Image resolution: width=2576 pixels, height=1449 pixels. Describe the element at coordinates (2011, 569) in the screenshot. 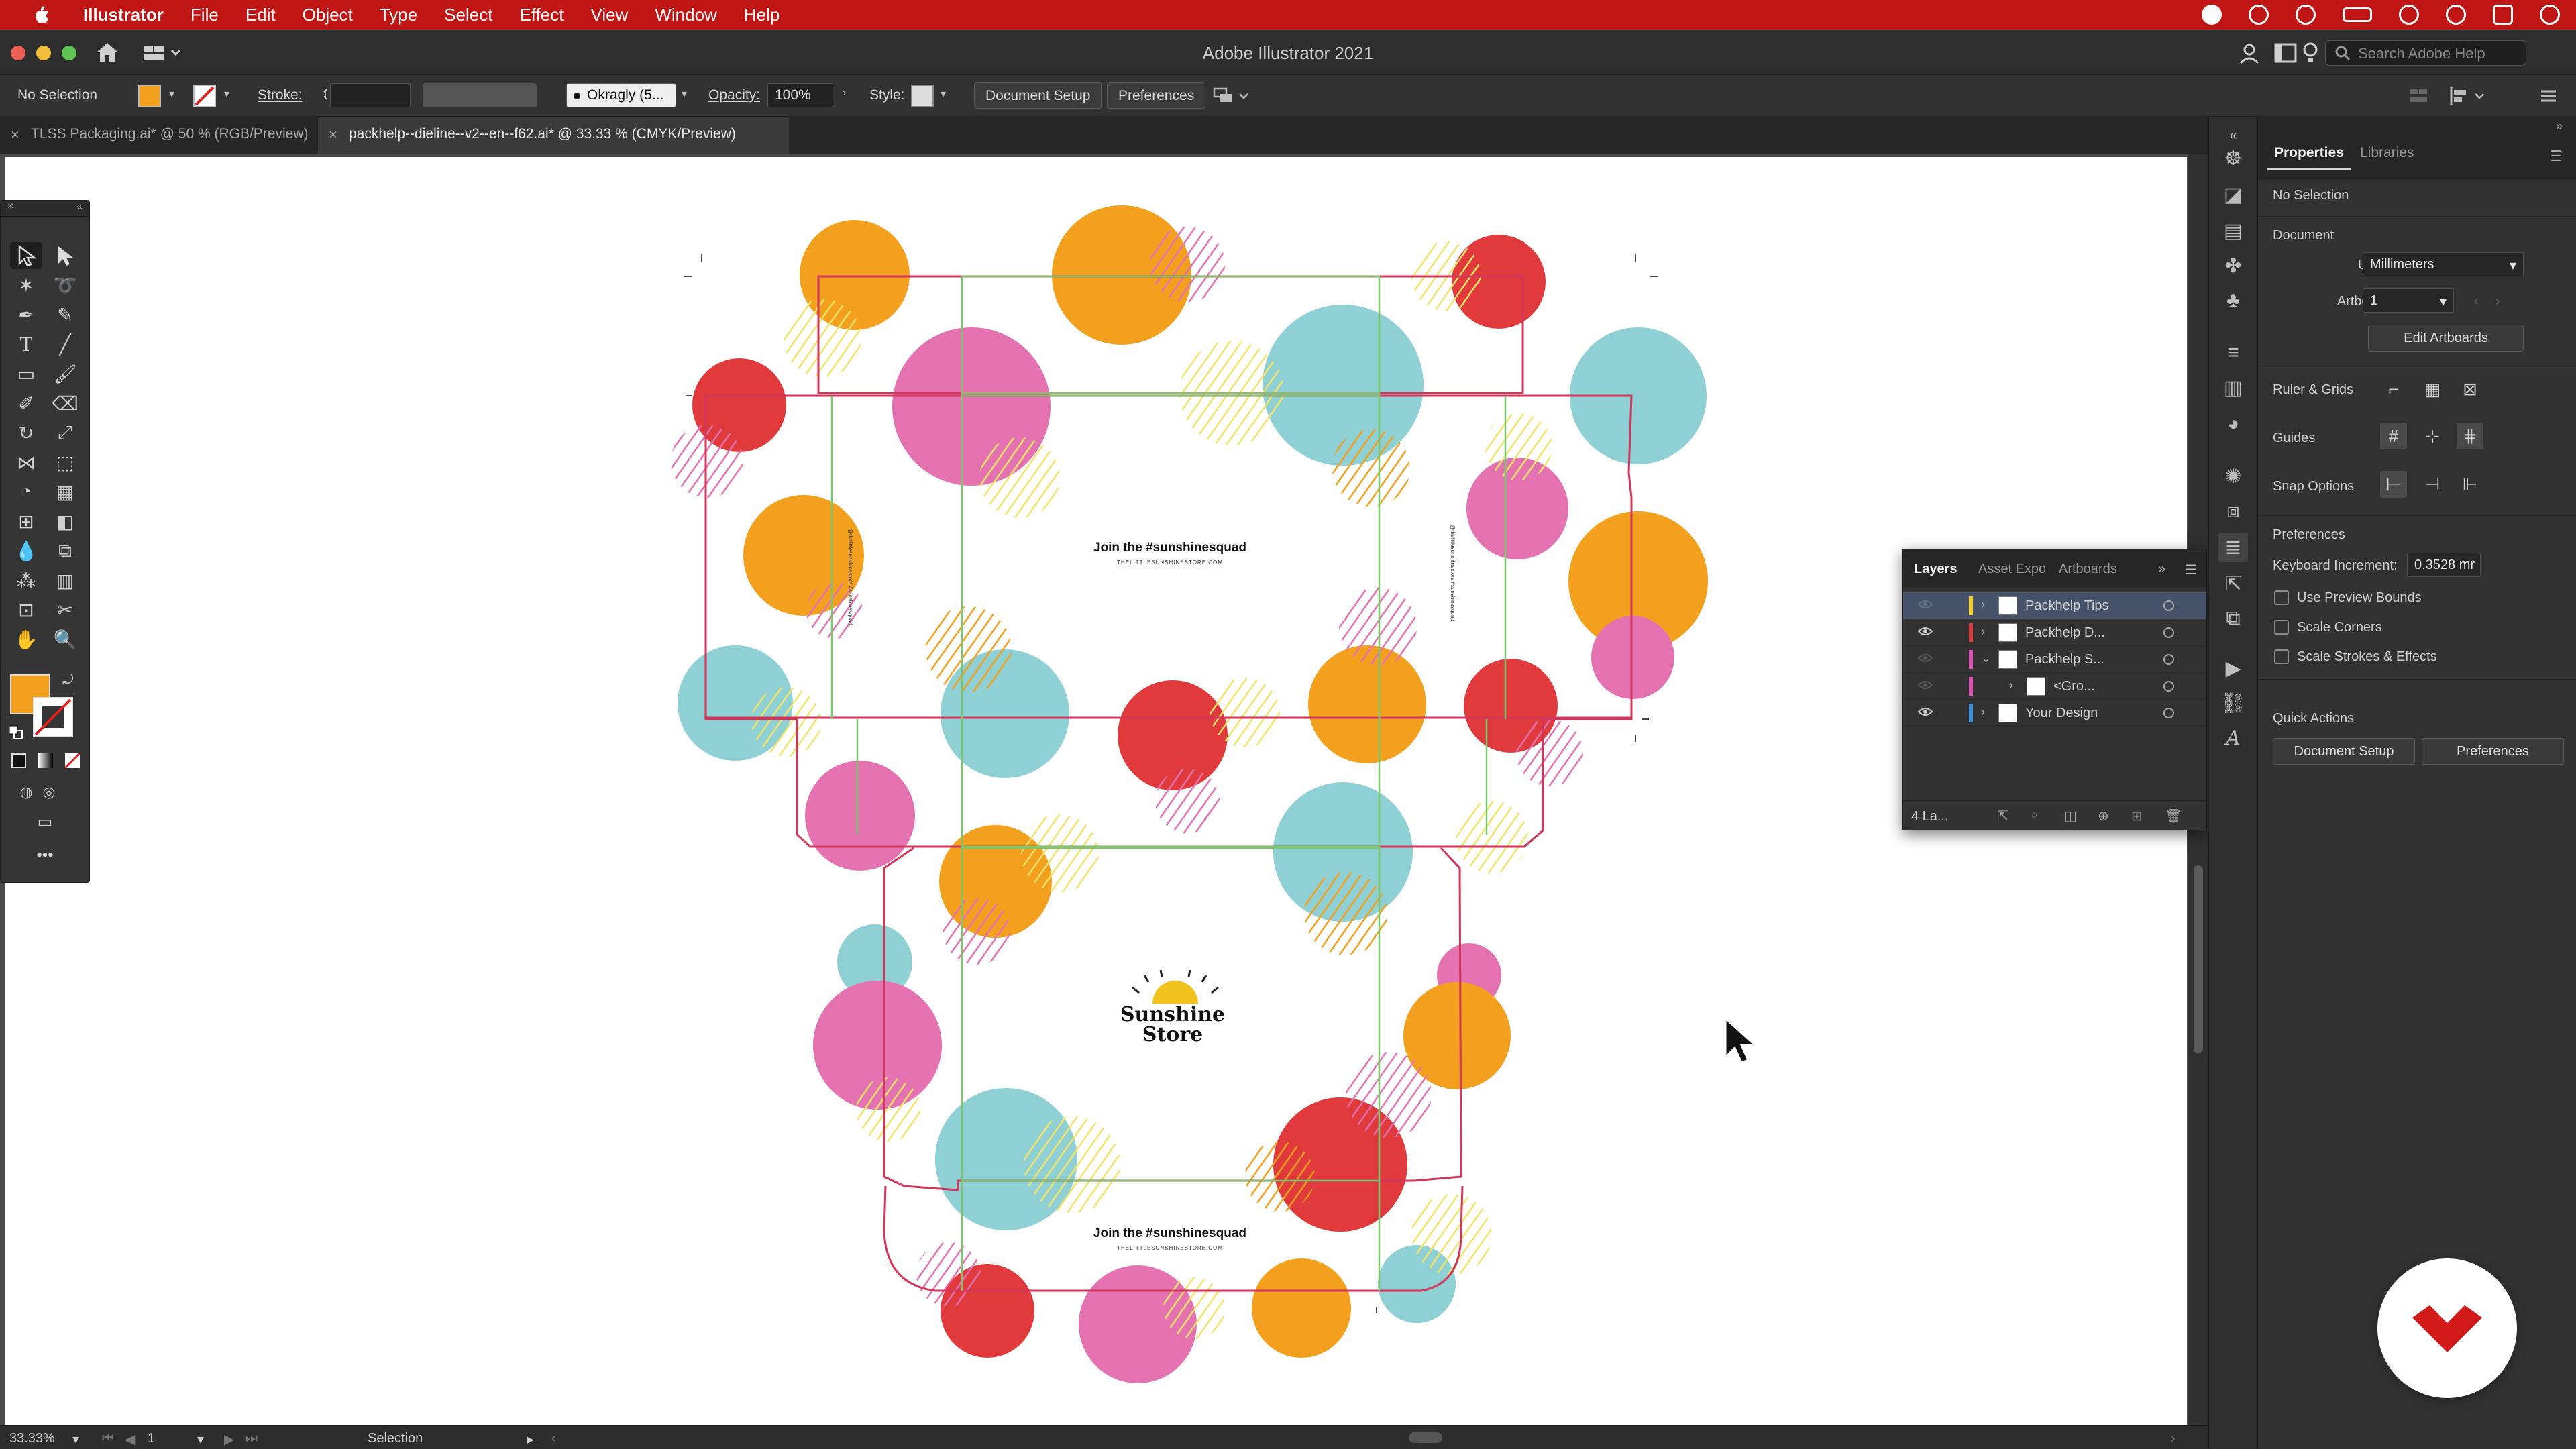

I see `tab-asset-export: Asset Expo` at that location.